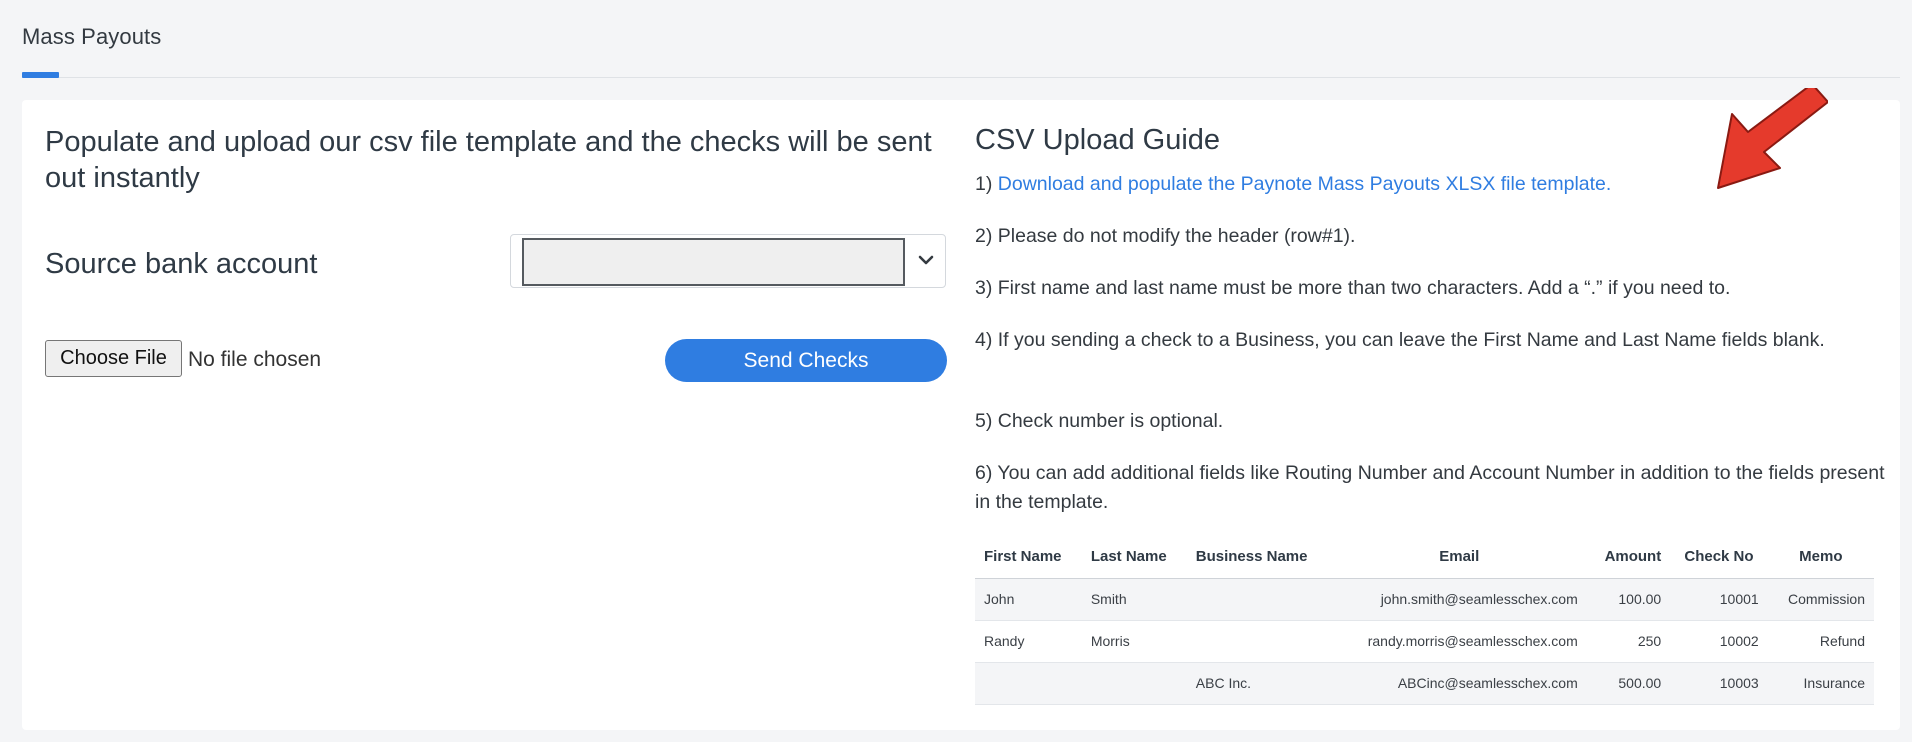  Describe the element at coordinates (255, 359) in the screenshot. I see `file-status-text: No file chosen` at that location.